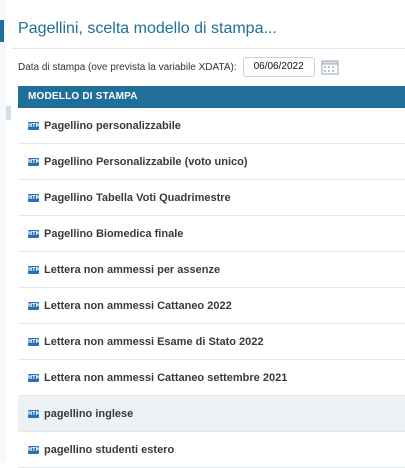 The height and width of the screenshot is (468, 405). What do you see at coordinates (138, 305) in the screenshot?
I see `row-label: Lettera non ammessi Cattaneo 2022` at bounding box center [138, 305].